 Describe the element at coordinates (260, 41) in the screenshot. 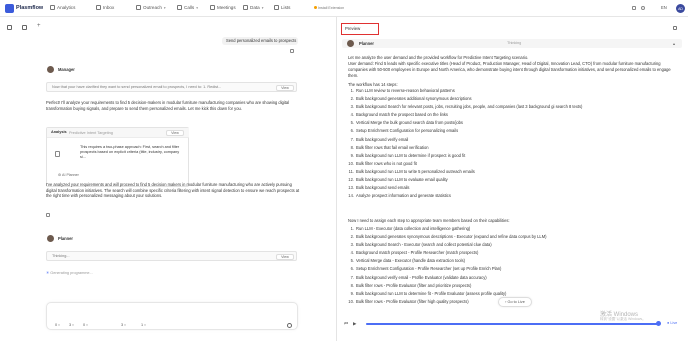

I see `user-message-bubble: Send personalized emails to prospects` at that location.